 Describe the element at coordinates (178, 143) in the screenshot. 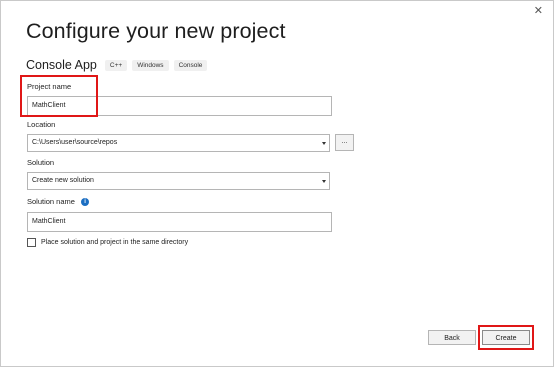

I see `location-combobox: C:\Users\user\source\repos` at that location.